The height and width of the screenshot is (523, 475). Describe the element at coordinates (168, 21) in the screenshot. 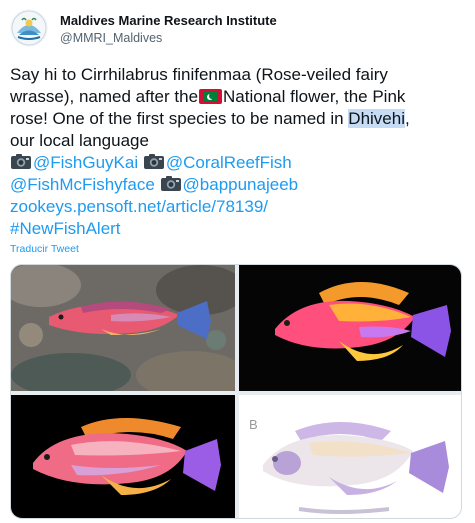

I see `author-name: Maldives Marine Research Institute` at that location.